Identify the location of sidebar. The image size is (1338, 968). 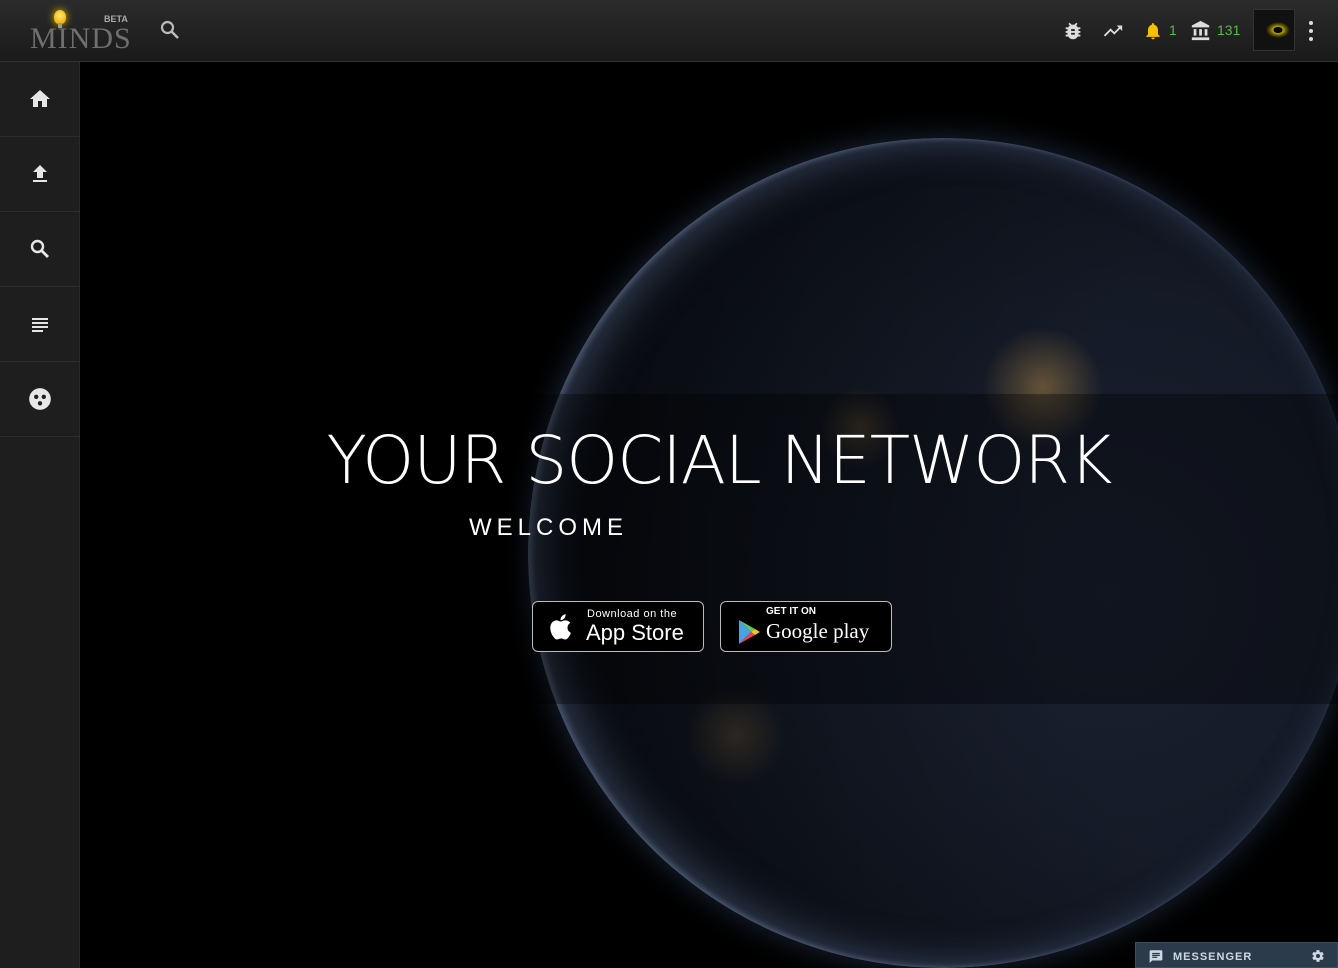
(40, 515).